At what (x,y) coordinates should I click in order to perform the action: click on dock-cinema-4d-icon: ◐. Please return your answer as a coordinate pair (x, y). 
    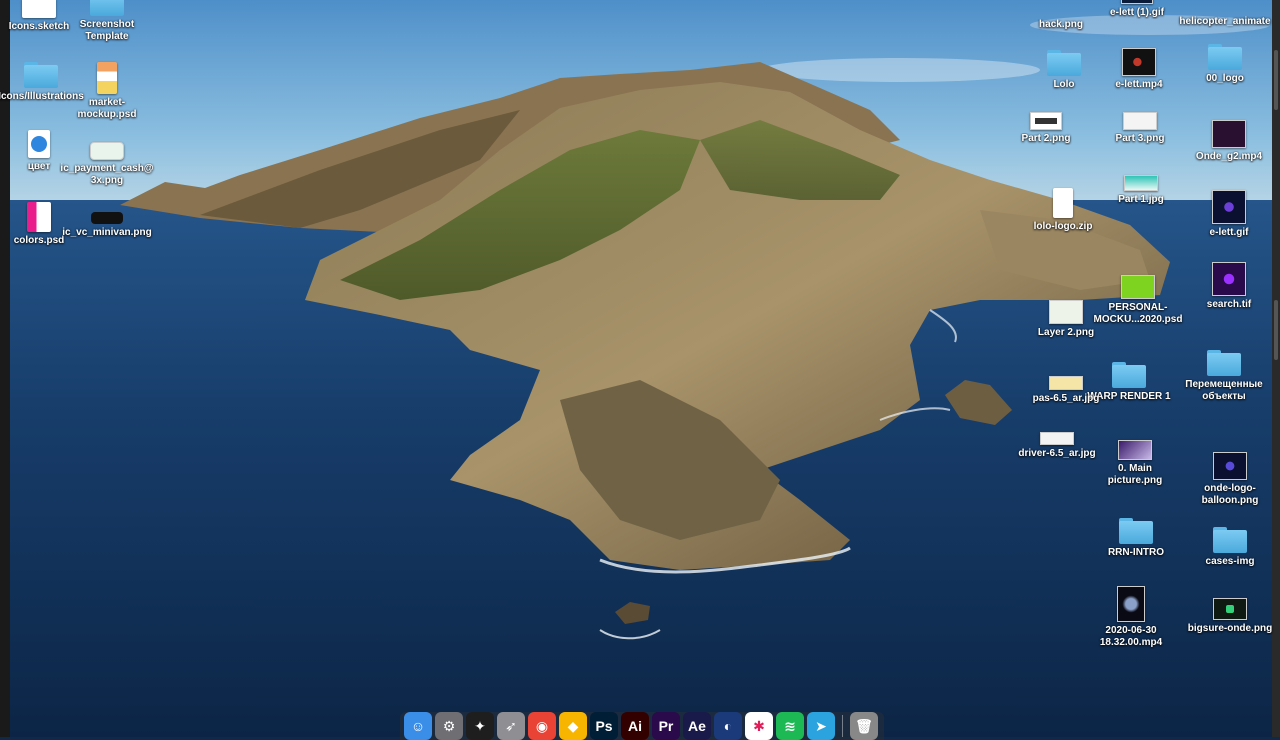
    Looking at the image, I should click on (728, 726).